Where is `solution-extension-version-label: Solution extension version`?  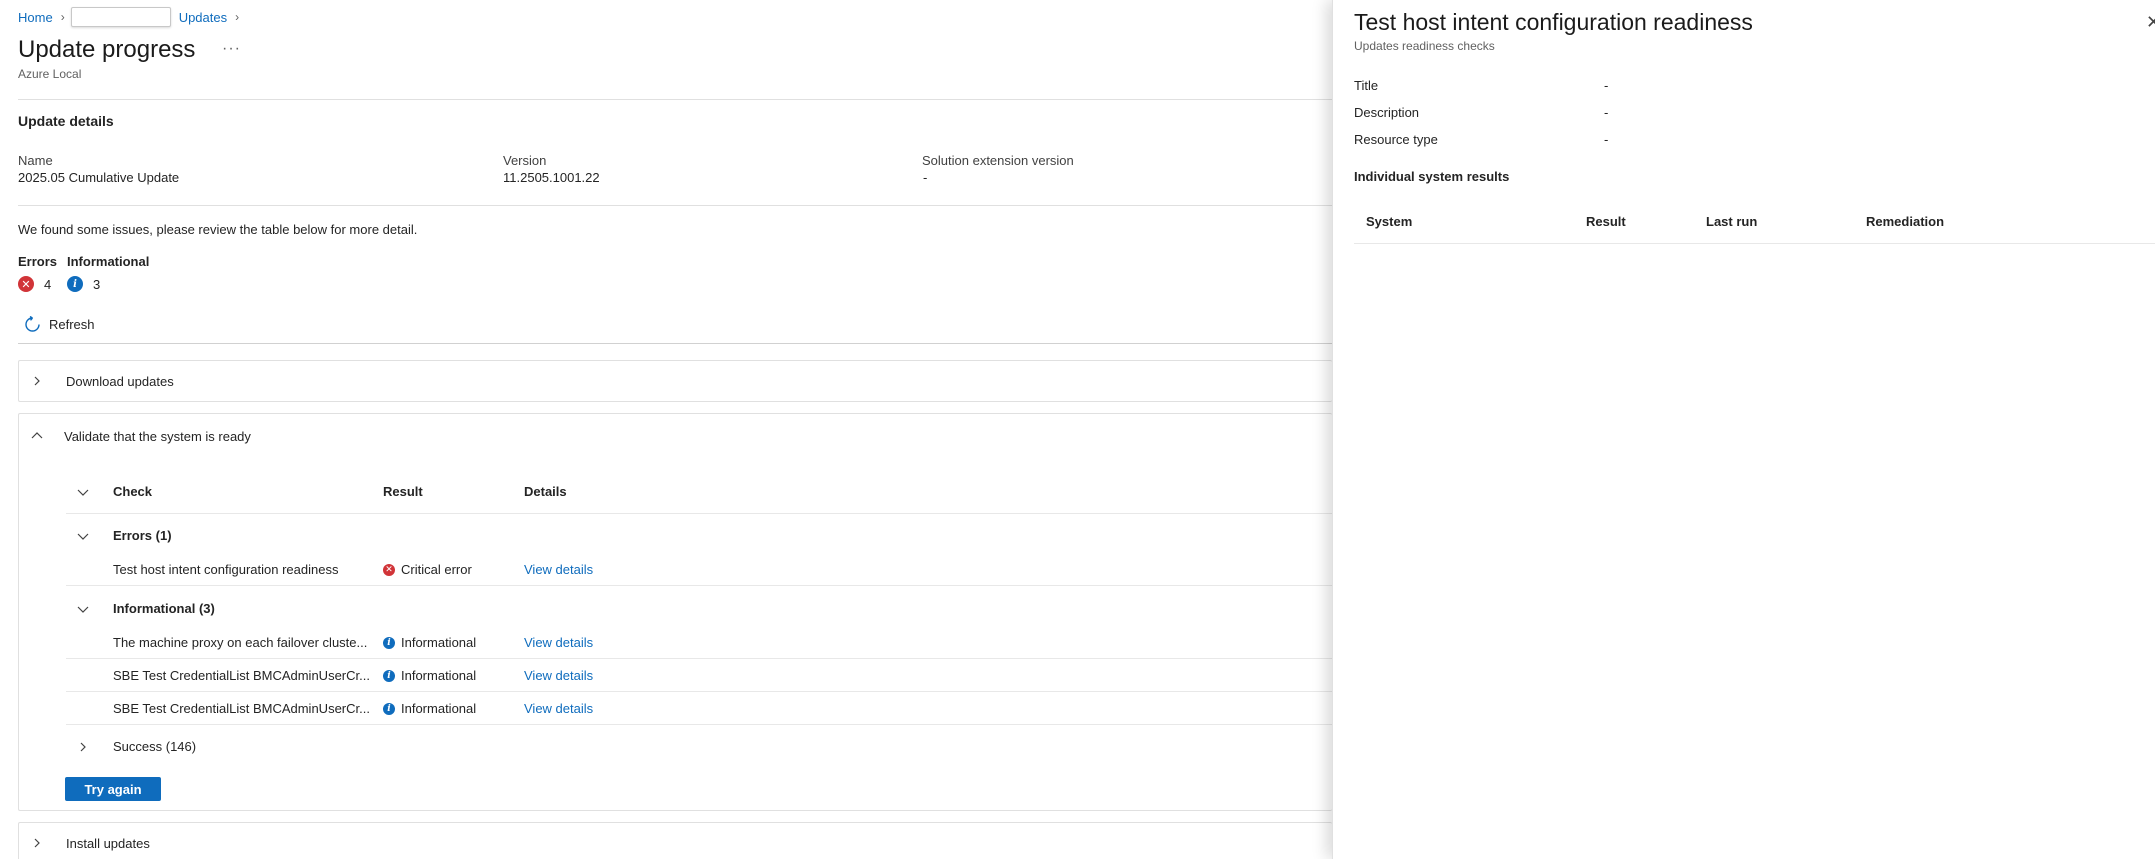 solution-extension-version-label: Solution extension version is located at coordinates (998, 160).